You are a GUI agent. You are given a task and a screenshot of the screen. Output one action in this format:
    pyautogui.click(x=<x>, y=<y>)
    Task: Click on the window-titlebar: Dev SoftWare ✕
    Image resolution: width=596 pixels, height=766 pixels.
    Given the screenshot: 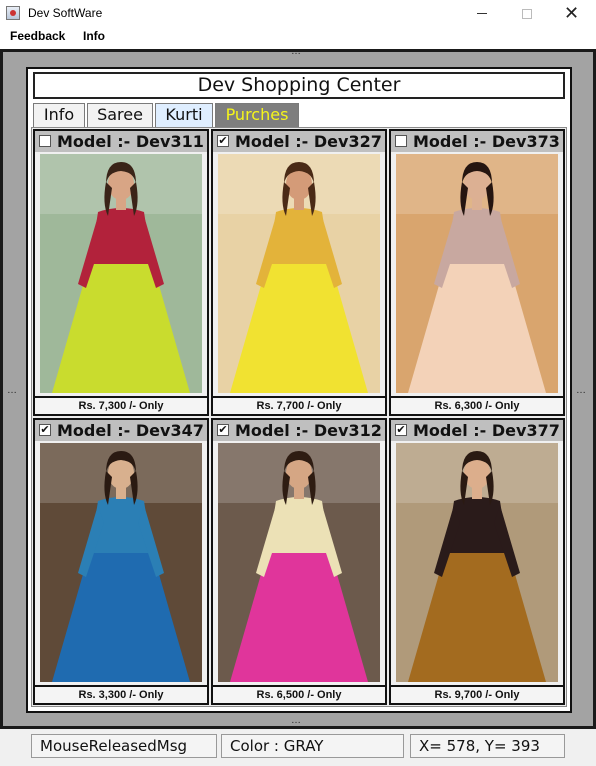 What is the action you would take?
    pyautogui.click(x=298, y=13)
    